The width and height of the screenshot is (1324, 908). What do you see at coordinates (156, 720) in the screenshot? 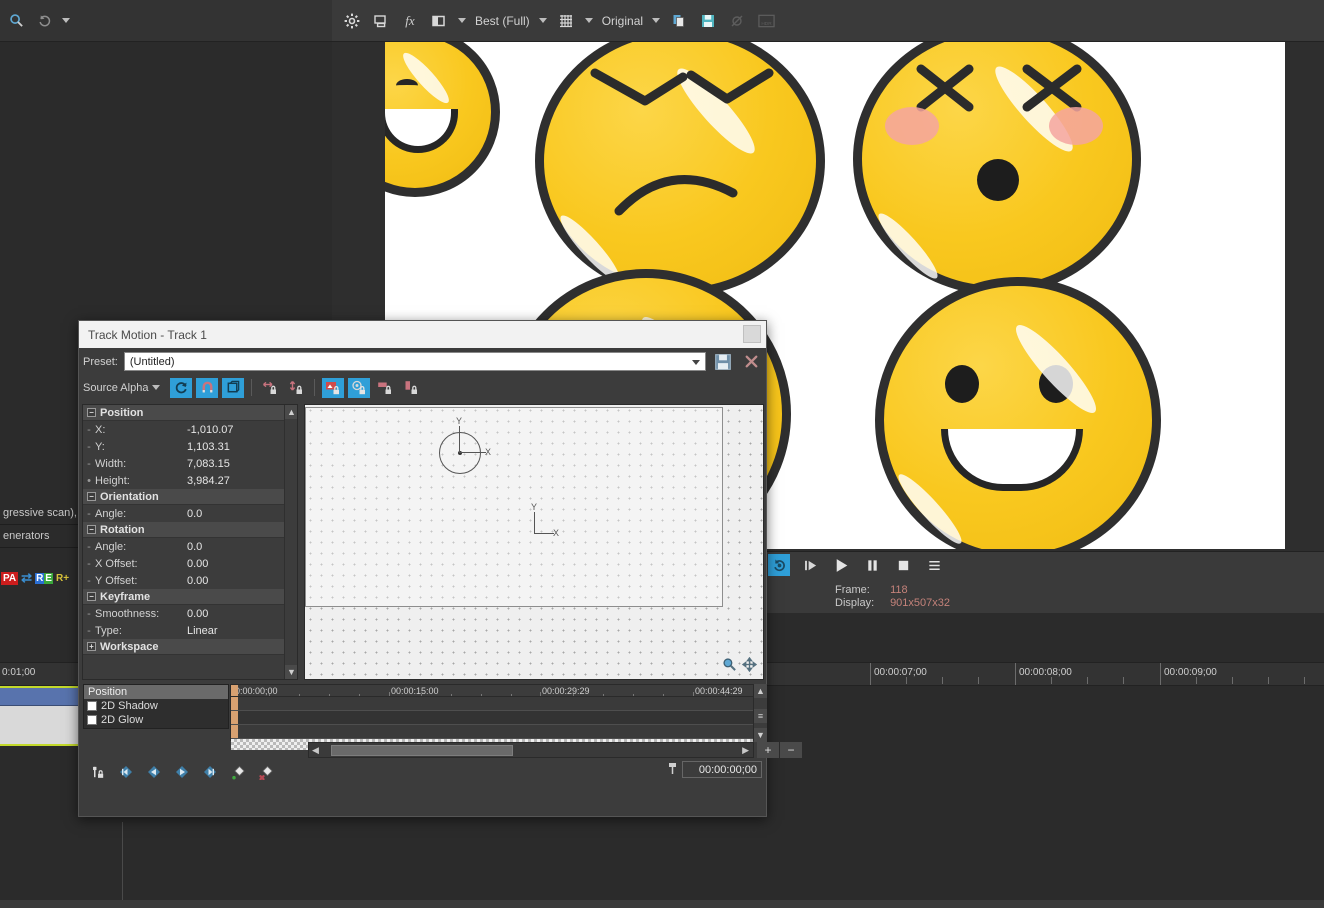
I see `keyframe-item-2d-glow: 2D Glow` at bounding box center [156, 720].